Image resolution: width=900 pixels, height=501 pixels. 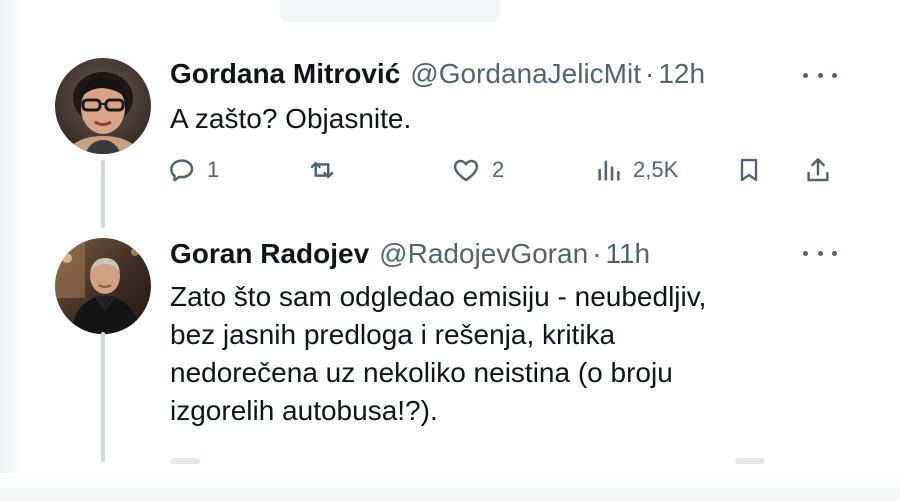 What do you see at coordinates (421, 372) in the screenshot?
I see `tweet-text-line: nedorečena uz nekoliko neistina (o broju` at bounding box center [421, 372].